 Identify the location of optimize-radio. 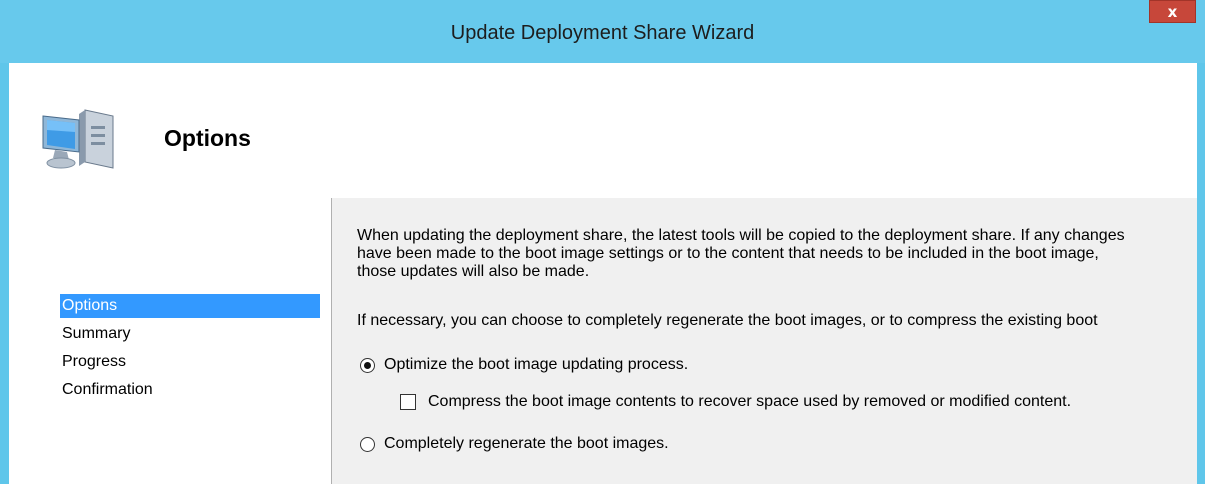
(367, 365).